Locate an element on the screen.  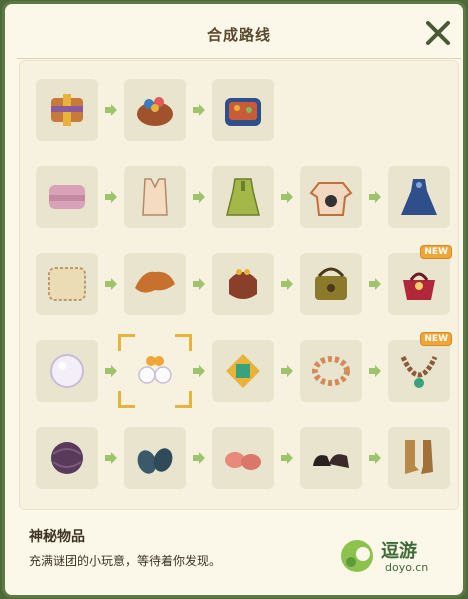
blue-gown-icon is located at coordinates (419, 197).